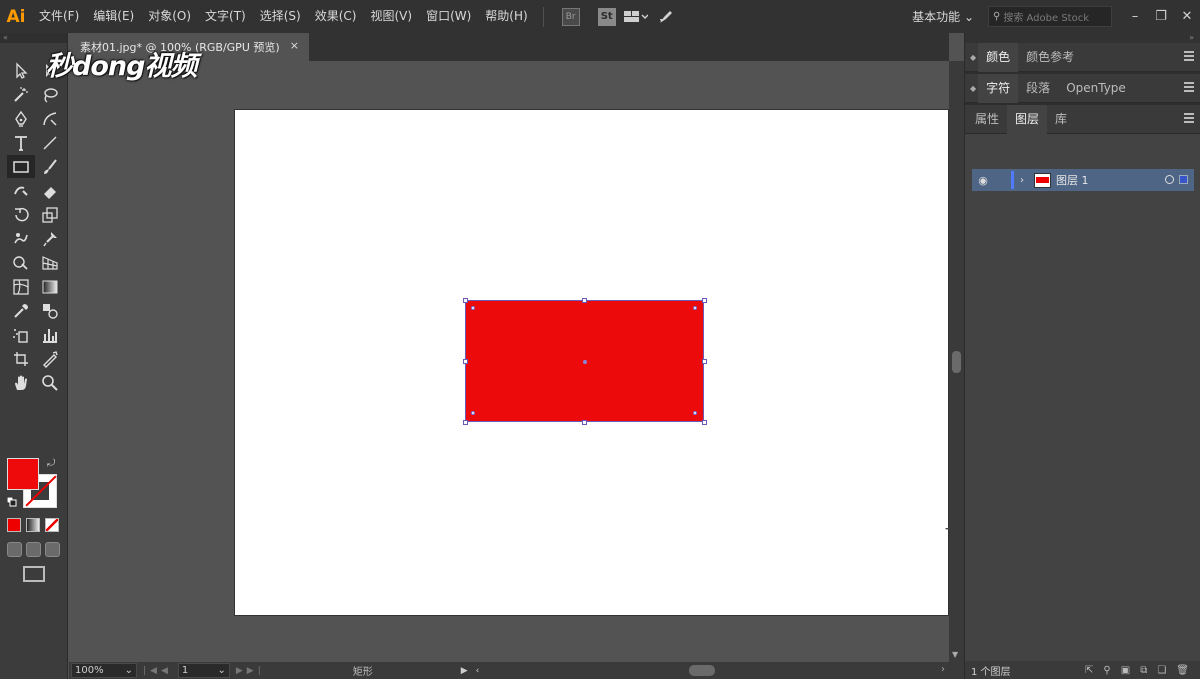 The height and width of the screenshot is (679, 1200). I want to click on line-segment-tool-icon, so click(50, 142).